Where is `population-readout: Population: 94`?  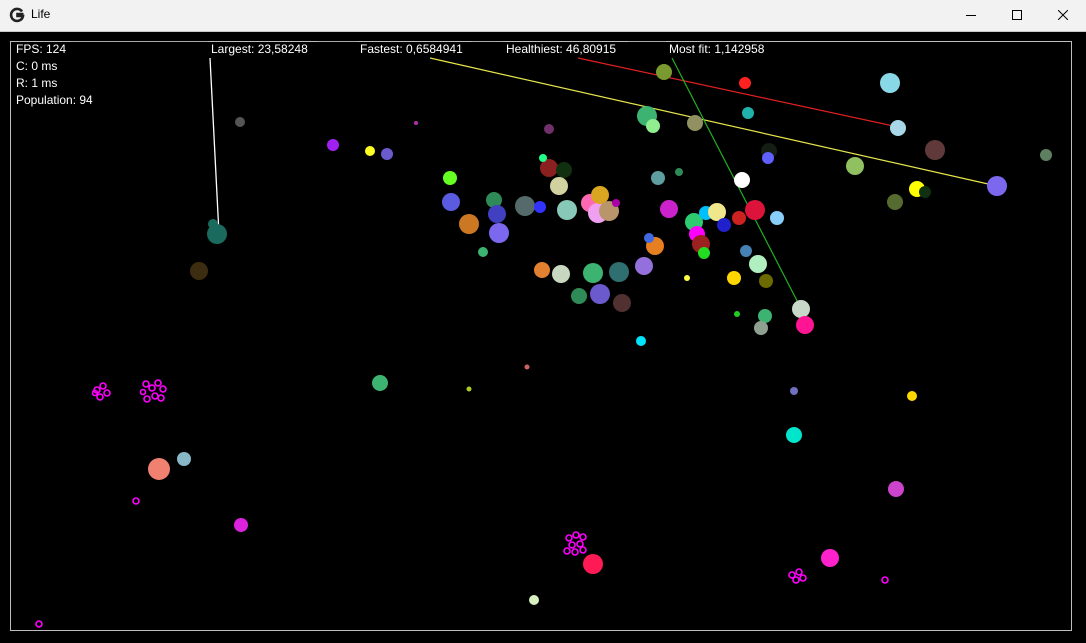
population-readout: Population: 94 is located at coordinates (54, 100).